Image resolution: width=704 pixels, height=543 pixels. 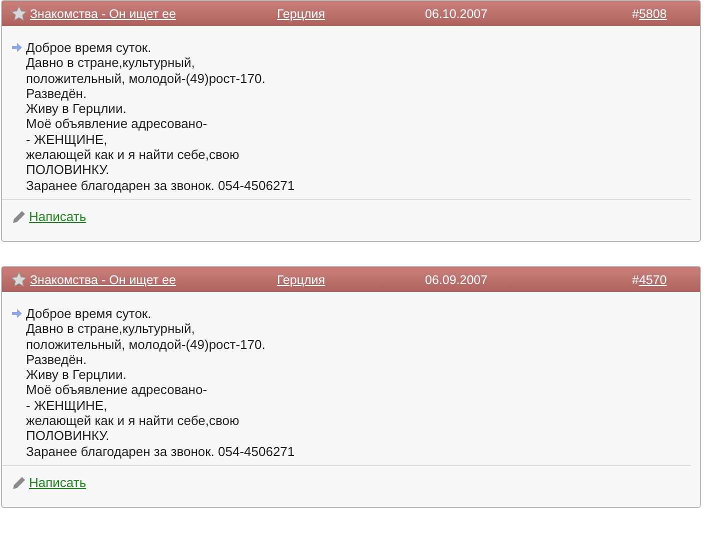 What do you see at coordinates (456, 13) in the screenshot?
I see `post-date: 06.10.2007` at bounding box center [456, 13].